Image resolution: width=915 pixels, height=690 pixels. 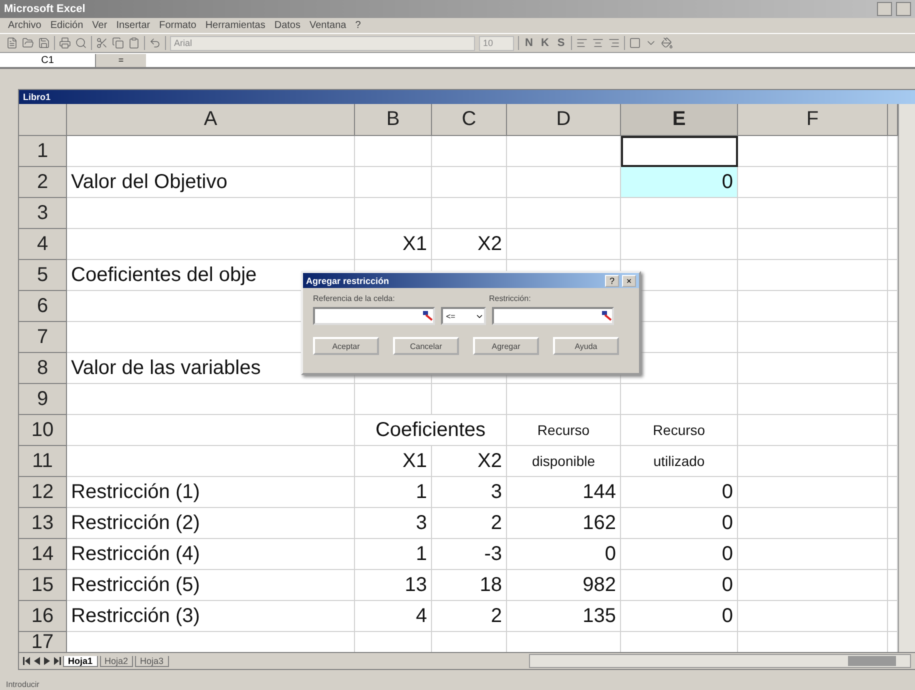 What do you see at coordinates (43, 368) in the screenshot?
I see `row-header: 8` at bounding box center [43, 368].